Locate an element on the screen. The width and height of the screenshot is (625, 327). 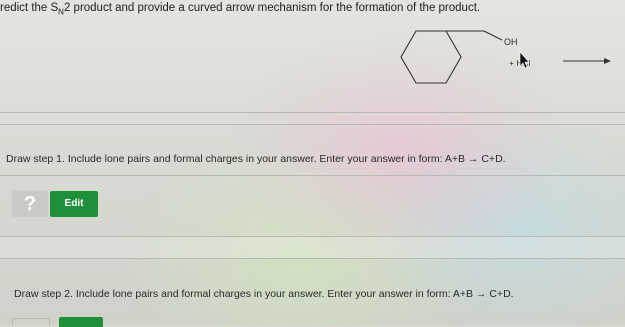
oh-label: OH is located at coordinates (511, 42).